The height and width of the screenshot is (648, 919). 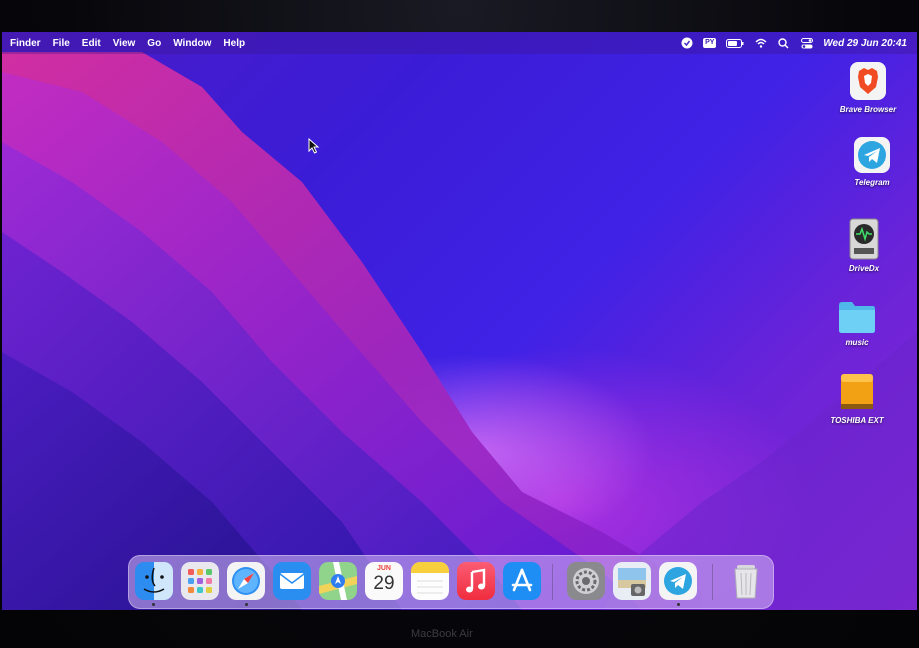 What do you see at coordinates (783, 43) in the screenshot?
I see `spotlight-search-icon` at bounding box center [783, 43].